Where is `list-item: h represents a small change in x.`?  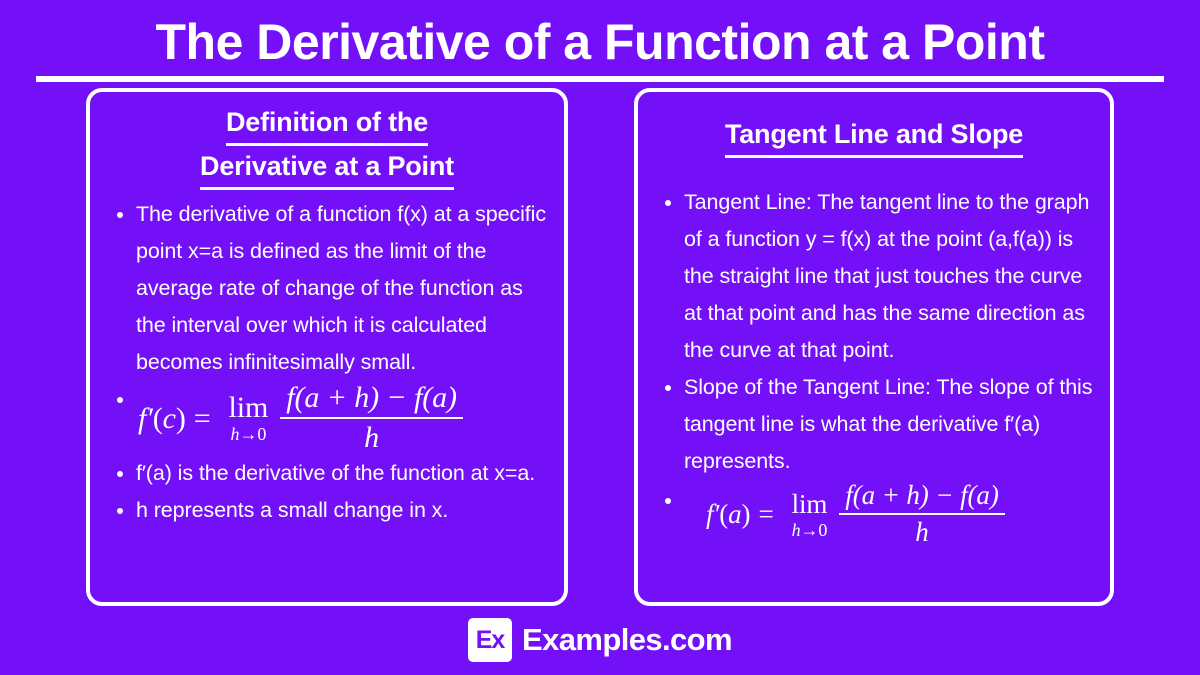
list-item: h represents a small change in x. is located at coordinates (327, 510).